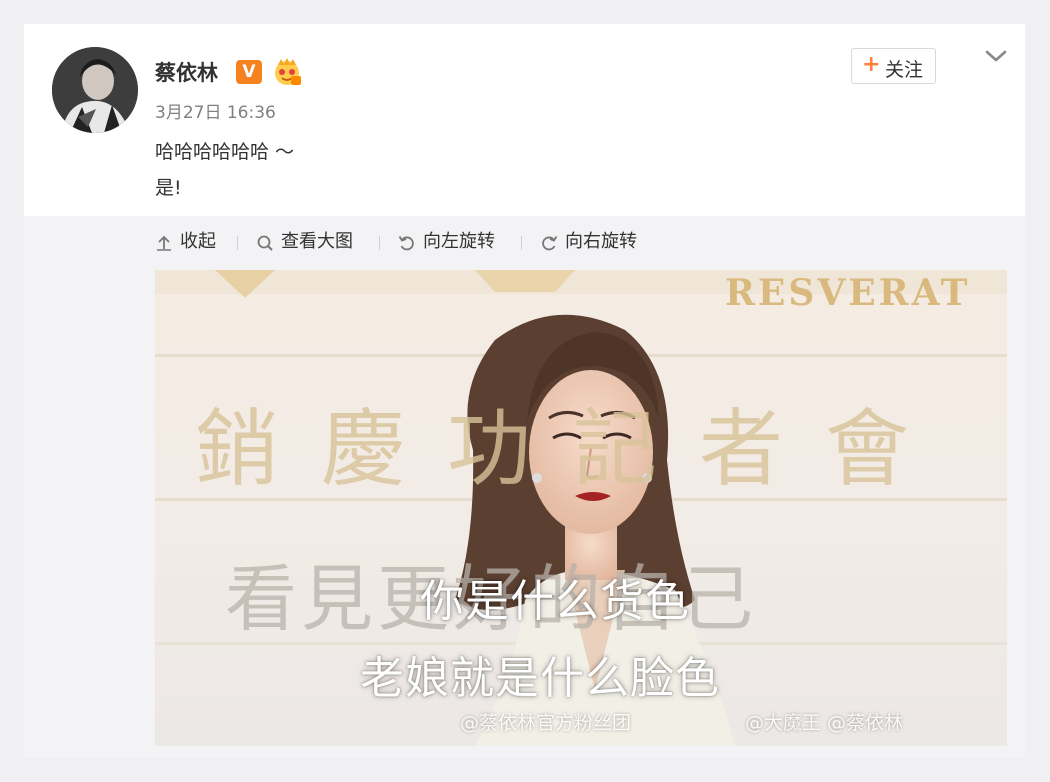 This screenshot has width=1050, height=782. What do you see at coordinates (540, 678) in the screenshot?
I see `photo-caption-line-2: 老娘就是什么脸色` at bounding box center [540, 678].